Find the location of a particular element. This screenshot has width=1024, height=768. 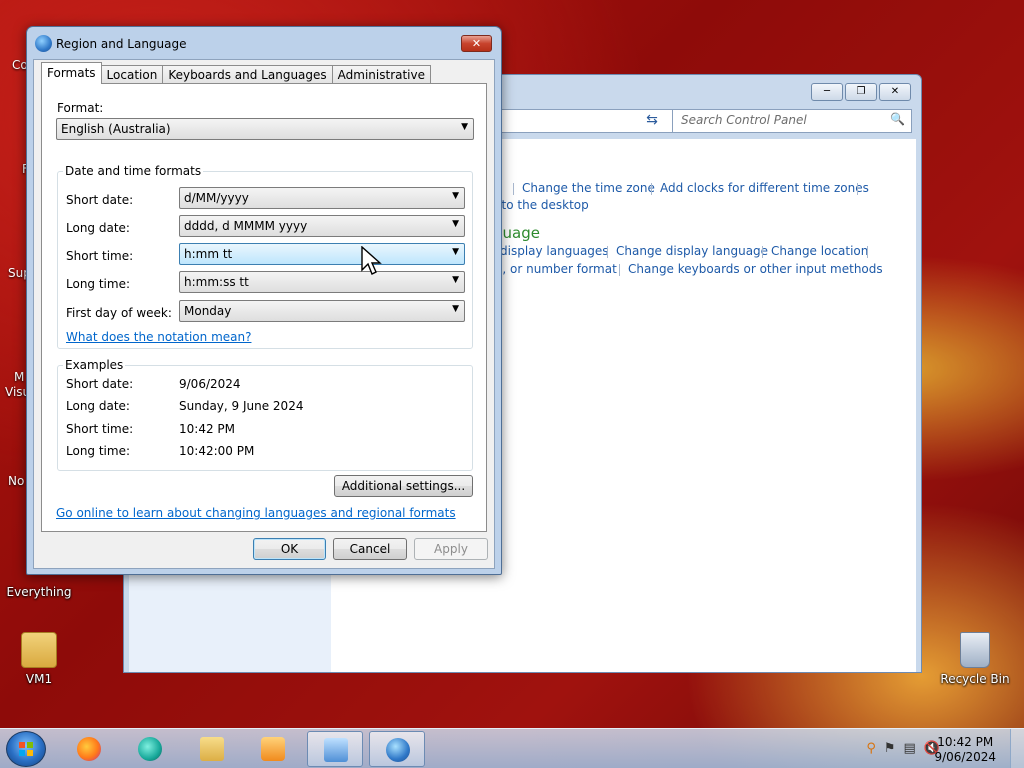

desktop-icon-recycle-bin: Recycle Bin is located at coordinates (975, 659).